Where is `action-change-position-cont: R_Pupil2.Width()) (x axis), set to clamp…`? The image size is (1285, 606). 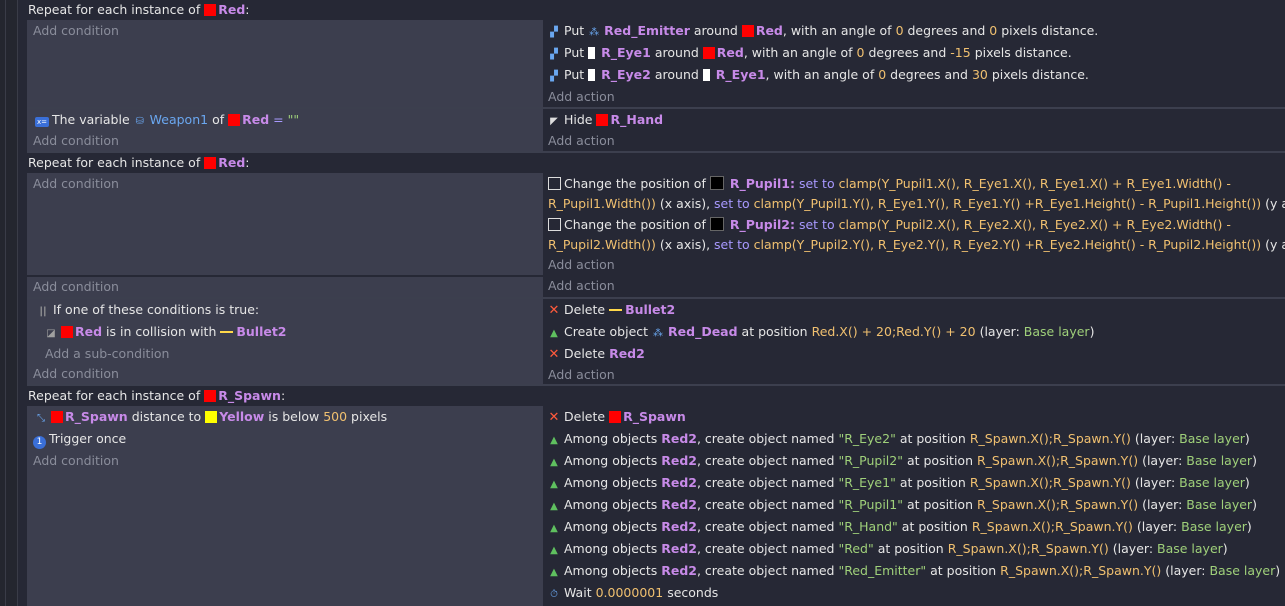 action-change-position-cont: R_Pupil2.Width()) (x axis), set to clamp… is located at coordinates (916, 245).